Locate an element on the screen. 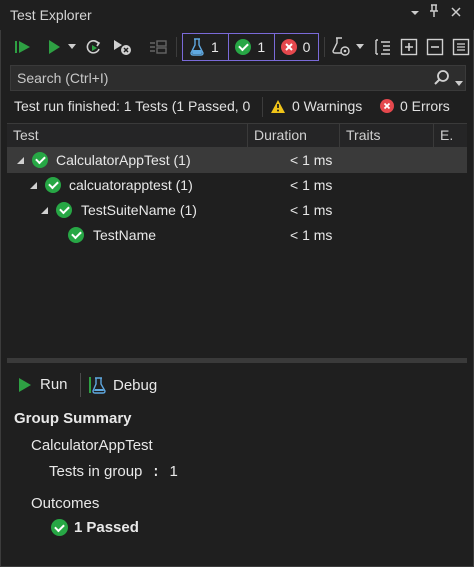 Image resolution: width=474 pixels, height=567 pixels. test-grid-header: Test Duration Traits E. is located at coordinates (237, 135).